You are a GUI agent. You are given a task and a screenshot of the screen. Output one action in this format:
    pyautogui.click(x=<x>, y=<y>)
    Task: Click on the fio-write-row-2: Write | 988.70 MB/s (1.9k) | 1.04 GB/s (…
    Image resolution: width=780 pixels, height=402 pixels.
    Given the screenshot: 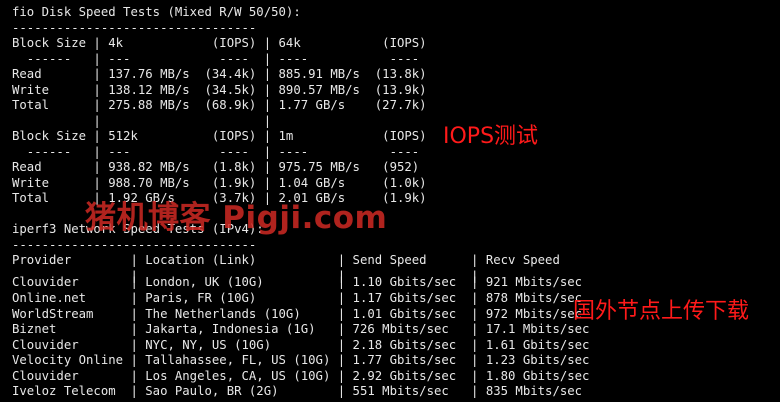 What is the action you would take?
    pyautogui.click(x=219, y=182)
    